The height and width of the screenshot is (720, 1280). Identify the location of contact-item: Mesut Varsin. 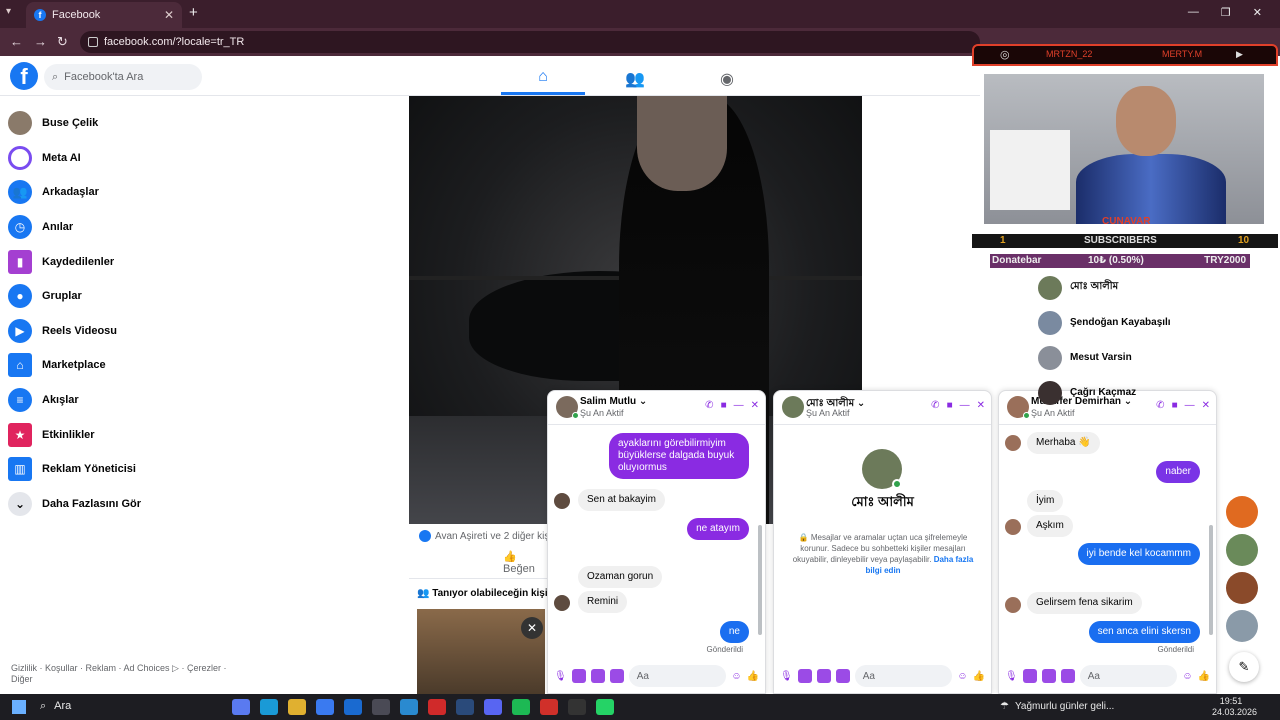
(1138, 357).